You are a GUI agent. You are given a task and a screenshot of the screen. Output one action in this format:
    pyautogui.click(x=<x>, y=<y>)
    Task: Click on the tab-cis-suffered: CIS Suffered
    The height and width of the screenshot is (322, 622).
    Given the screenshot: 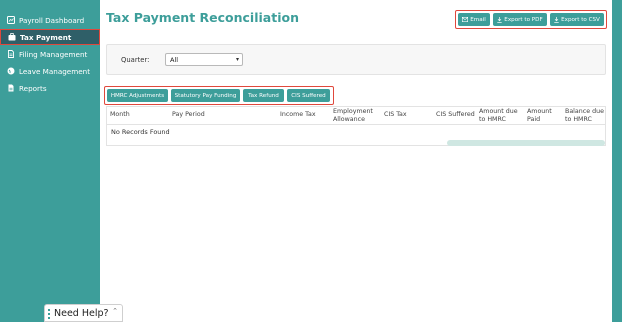 What is the action you would take?
    pyautogui.click(x=308, y=95)
    